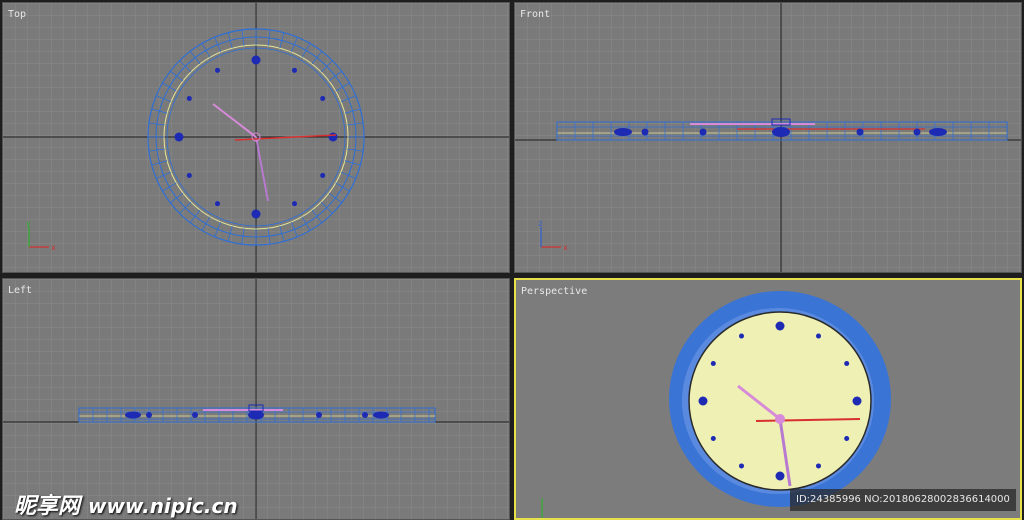 The width and height of the screenshot is (1024, 520). I want to click on perspective-scene, so click(716, 404).